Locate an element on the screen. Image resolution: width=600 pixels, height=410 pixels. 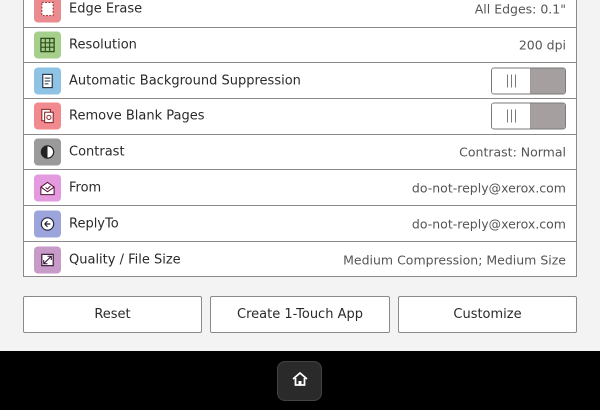
setting-label: Contrast is located at coordinates (97, 152).